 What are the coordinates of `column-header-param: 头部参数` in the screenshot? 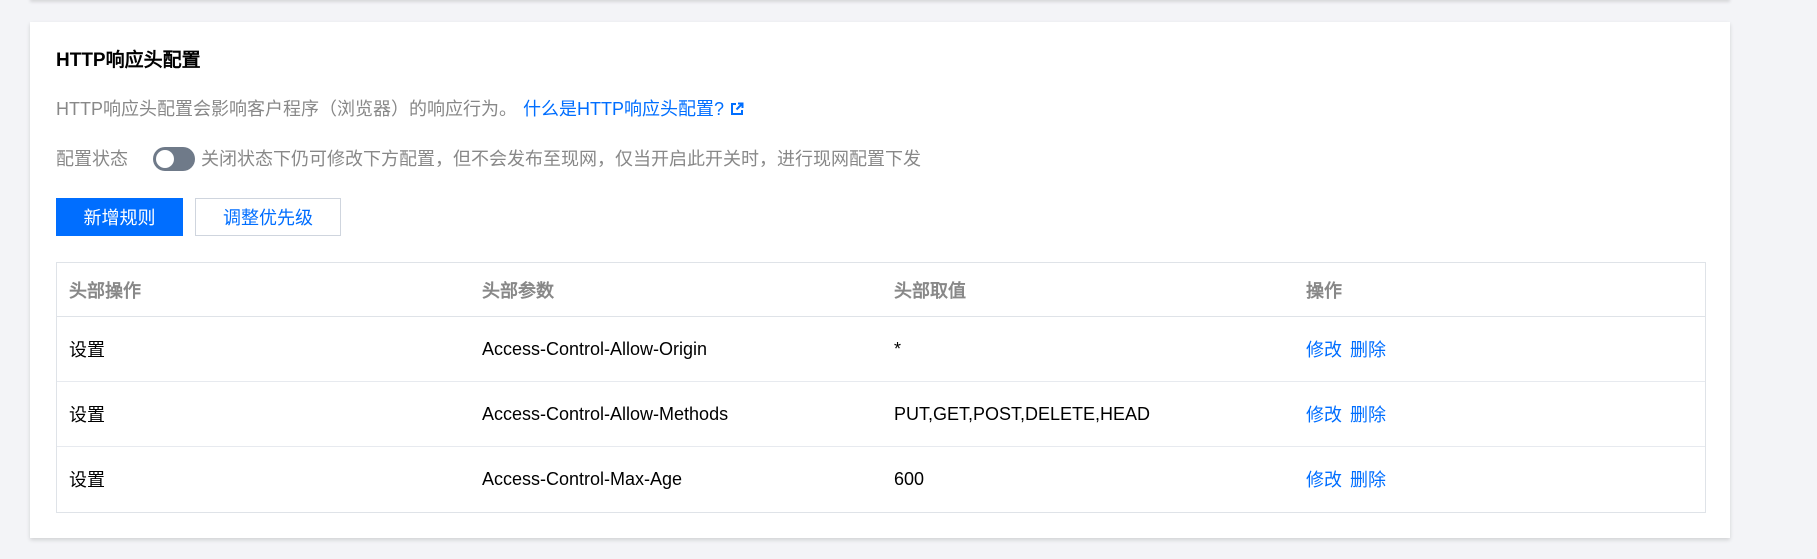 It's located at (676, 290).